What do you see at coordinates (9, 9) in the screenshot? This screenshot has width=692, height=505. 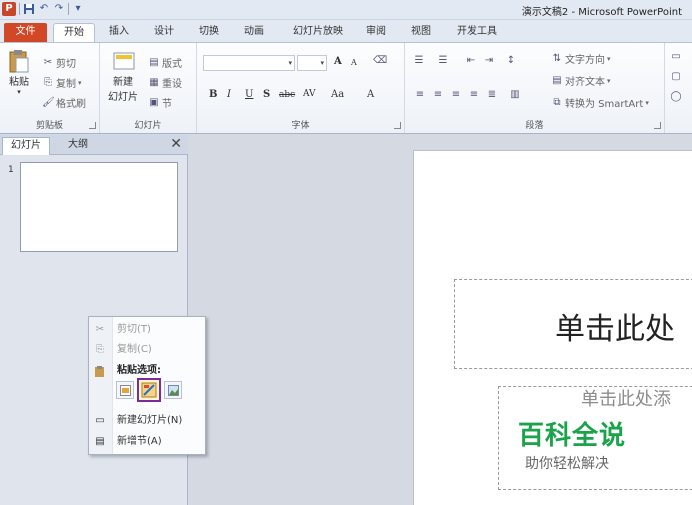 I see `powerpoint-app-icon: P` at bounding box center [9, 9].